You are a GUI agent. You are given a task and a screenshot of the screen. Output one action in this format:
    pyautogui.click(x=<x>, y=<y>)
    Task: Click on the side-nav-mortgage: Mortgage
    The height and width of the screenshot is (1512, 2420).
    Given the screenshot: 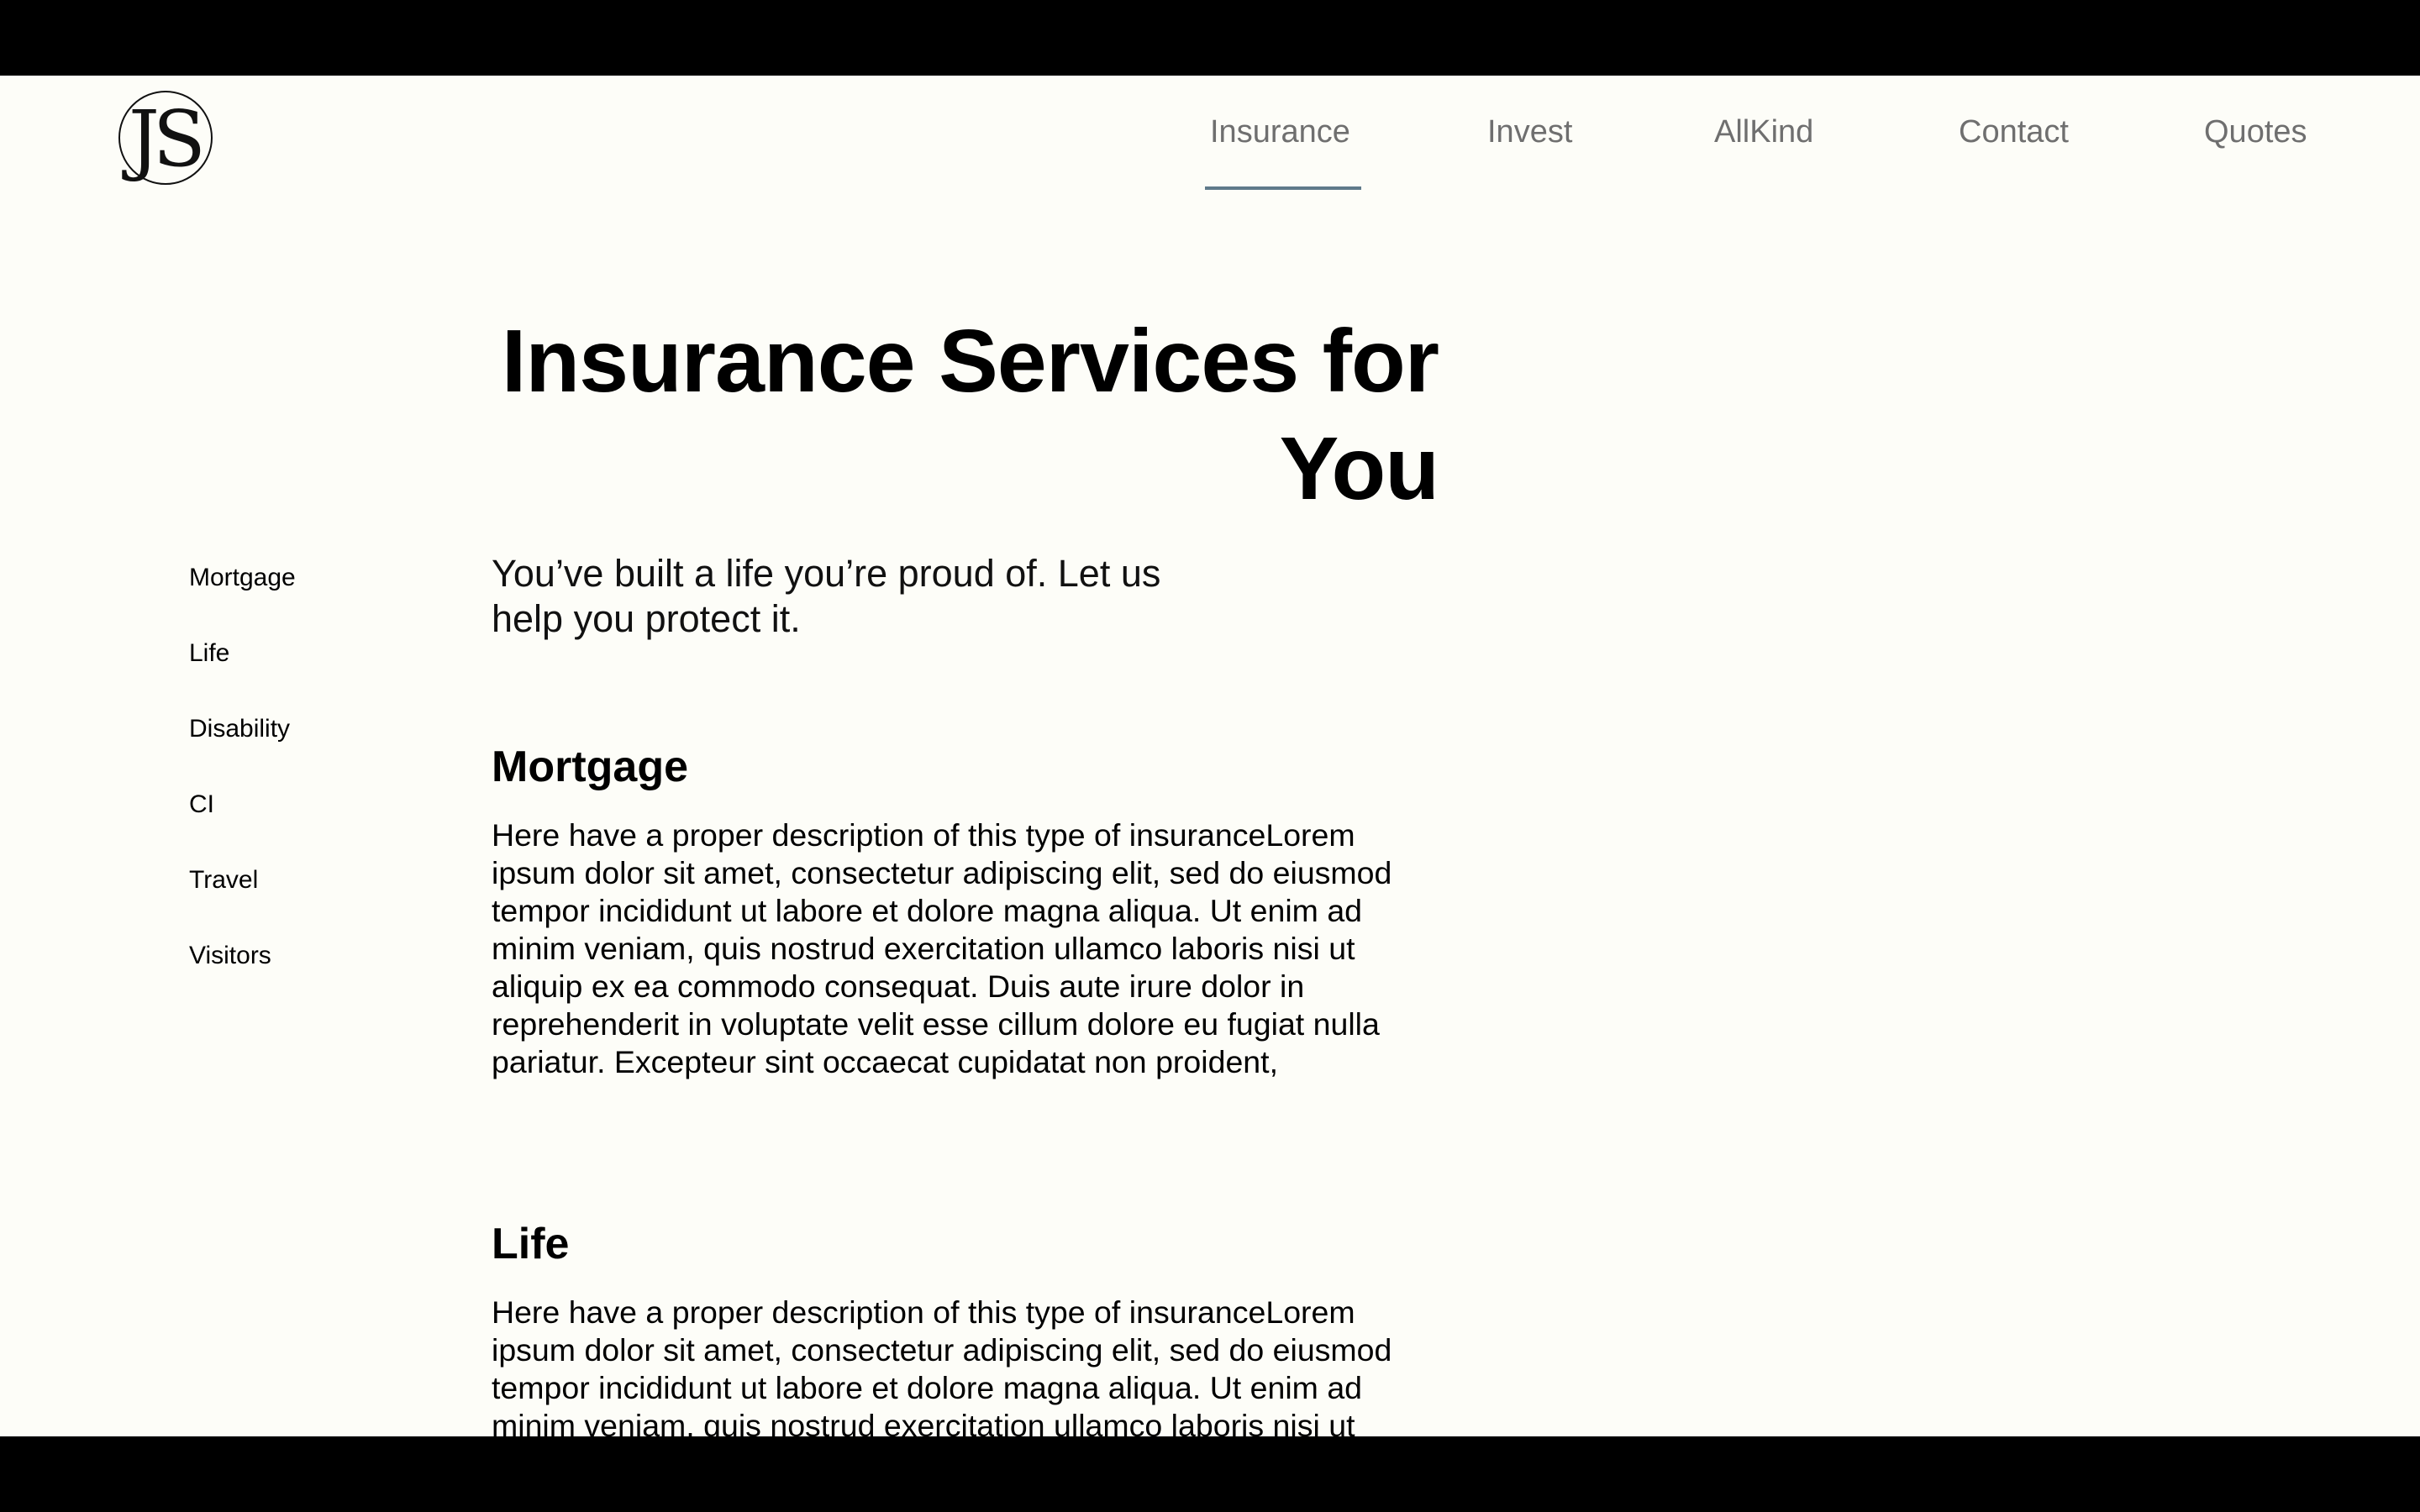 What is the action you would take?
    pyautogui.click(x=242, y=578)
    